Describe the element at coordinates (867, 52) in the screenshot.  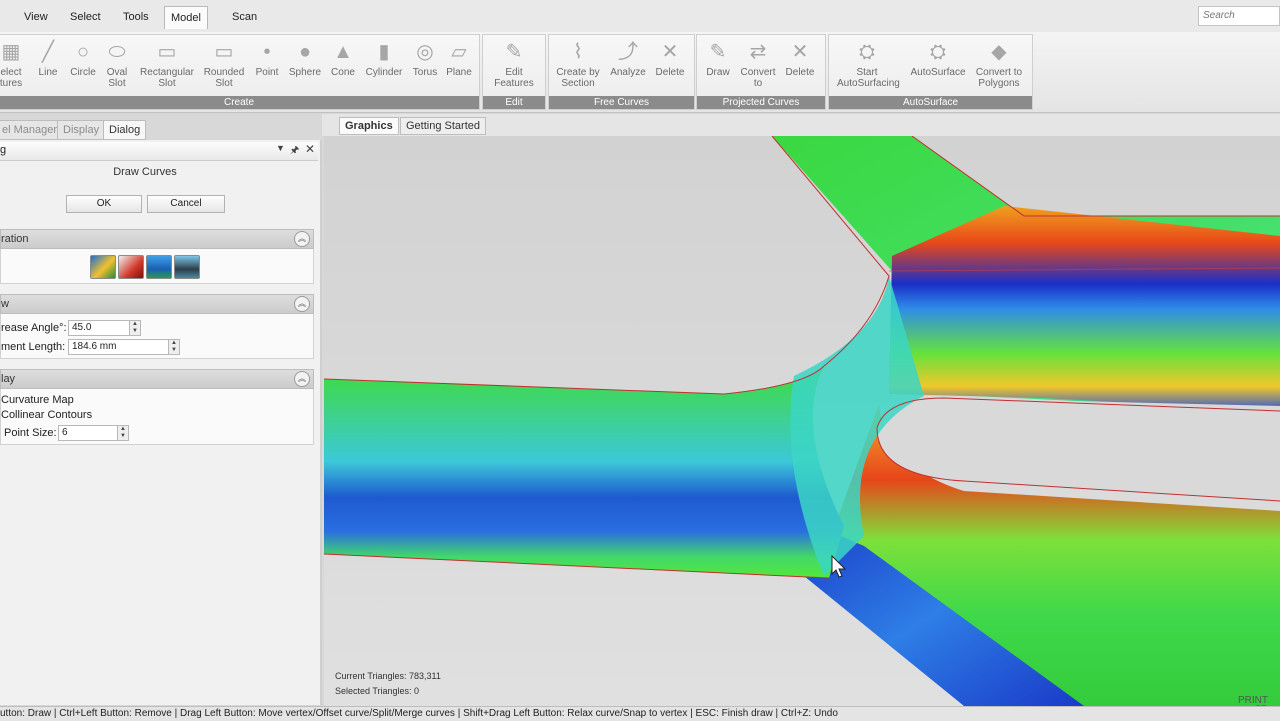
I see `start-autosurfacing-icon: ⛭` at that location.